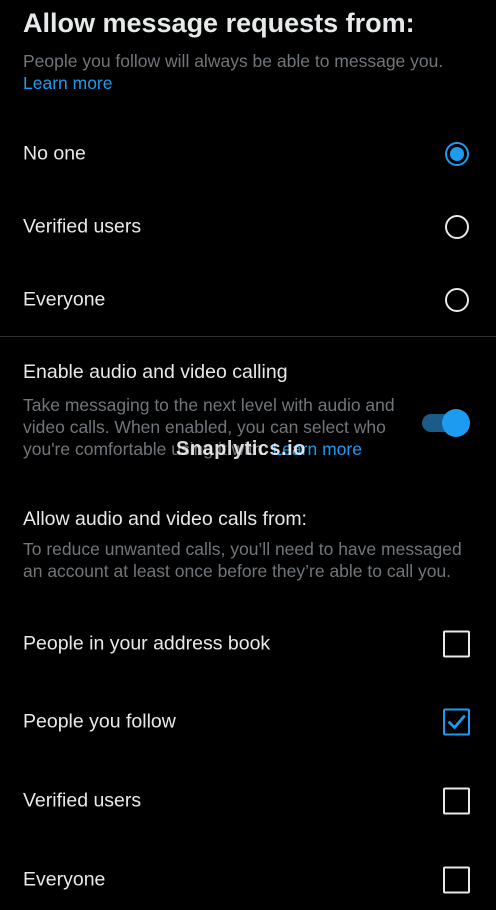  Describe the element at coordinates (248, 154) in the screenshot. I see `radio-option-no-one: No one` at that location.